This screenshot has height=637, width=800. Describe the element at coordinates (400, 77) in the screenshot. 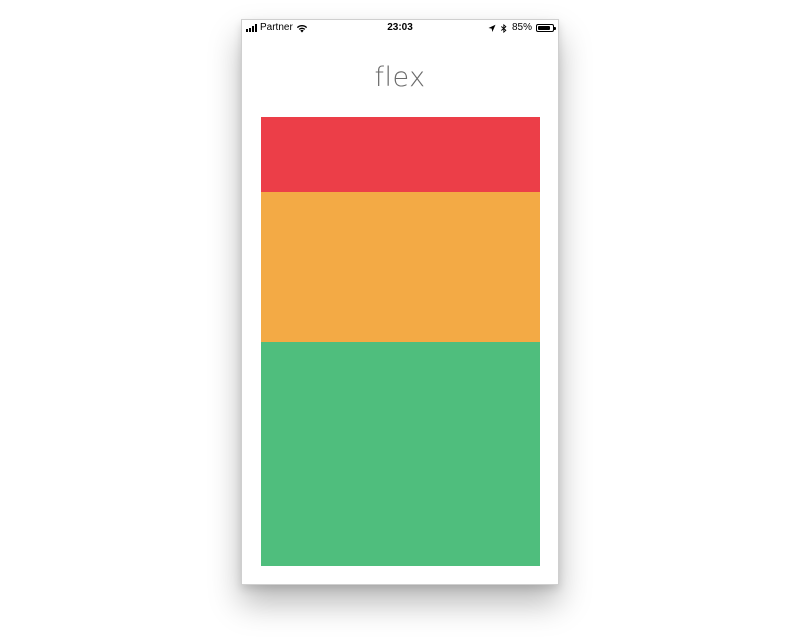

I see `screen-title: flex` at that location.